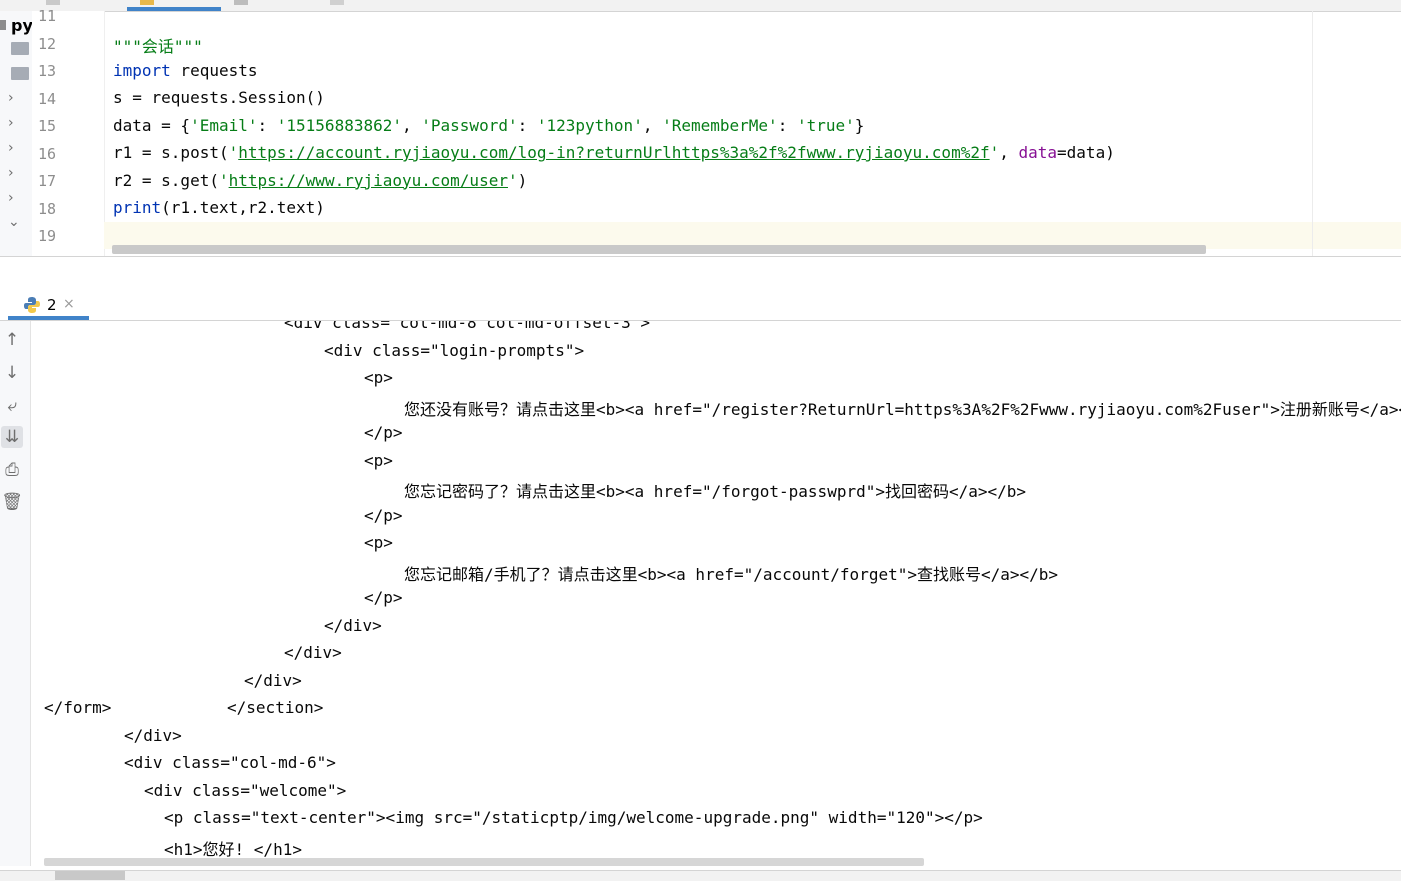 This screenshot has height=881, width=1401. I want to click on file-icon, so click(241, 2).